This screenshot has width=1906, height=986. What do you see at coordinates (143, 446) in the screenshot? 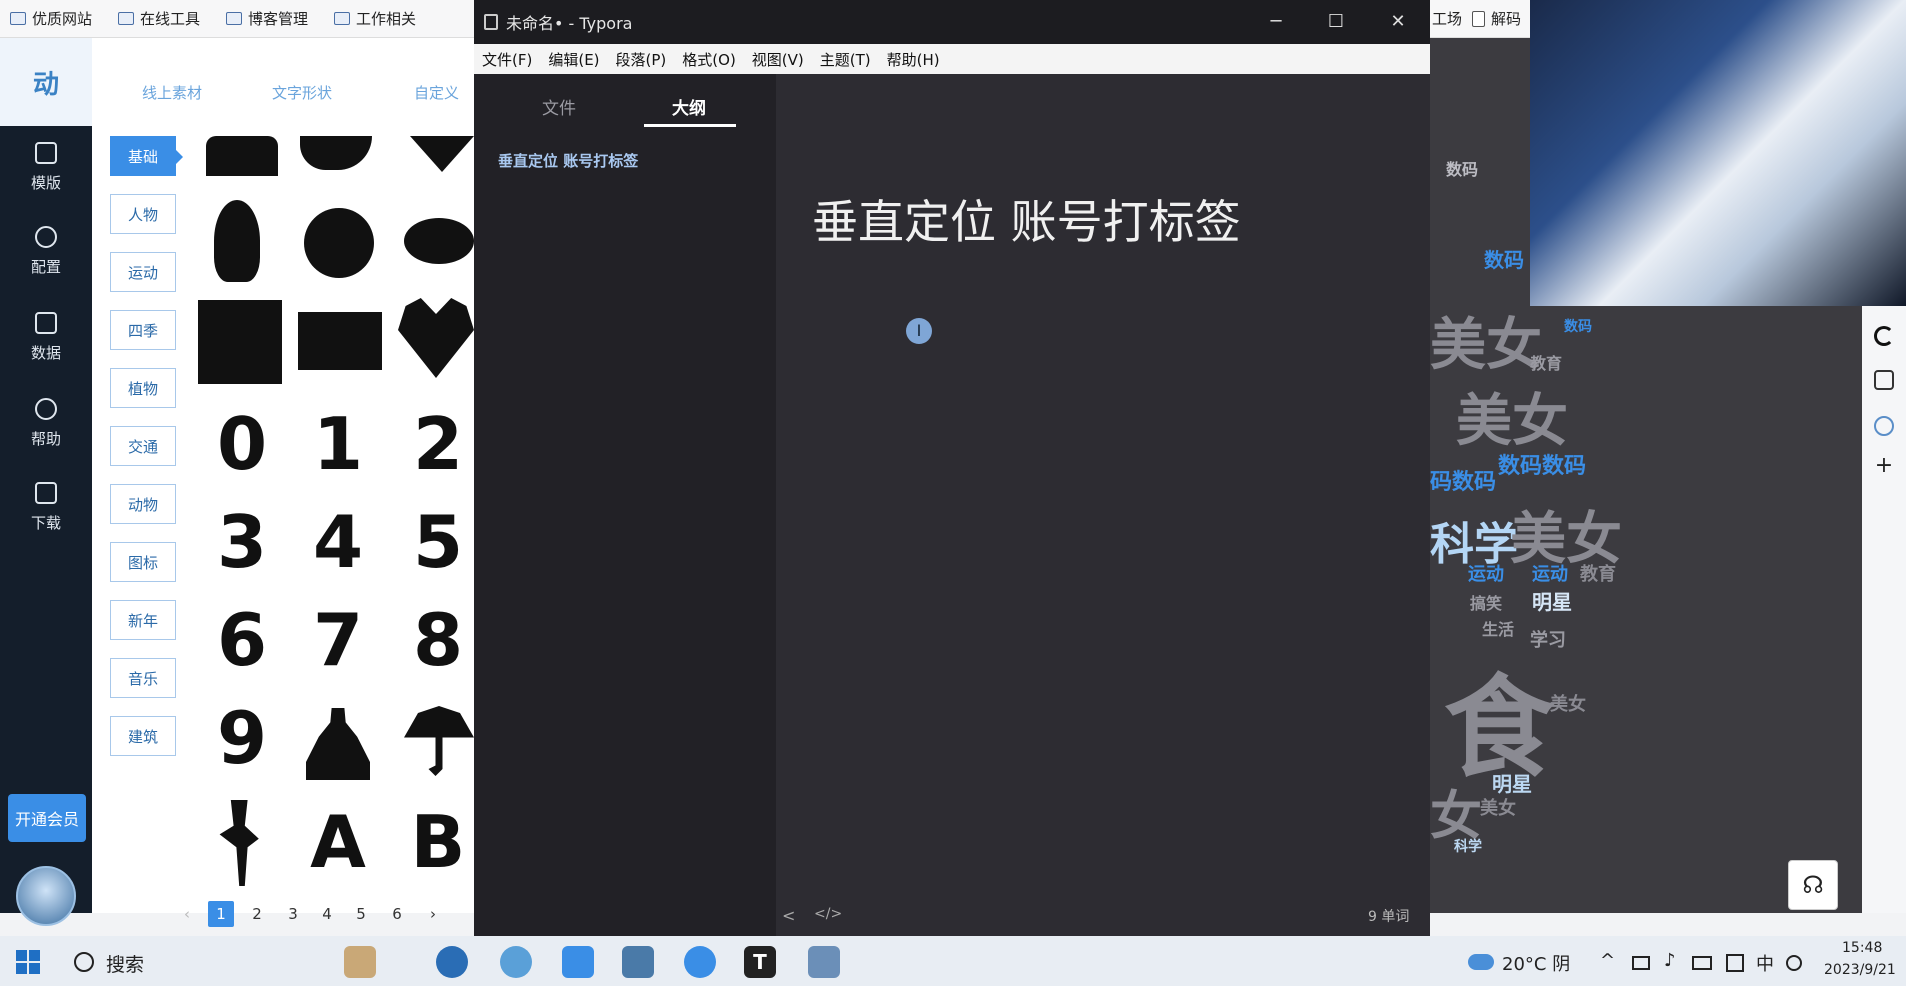
I see `category-traffic: 交通` at bounding box center [143, 446].